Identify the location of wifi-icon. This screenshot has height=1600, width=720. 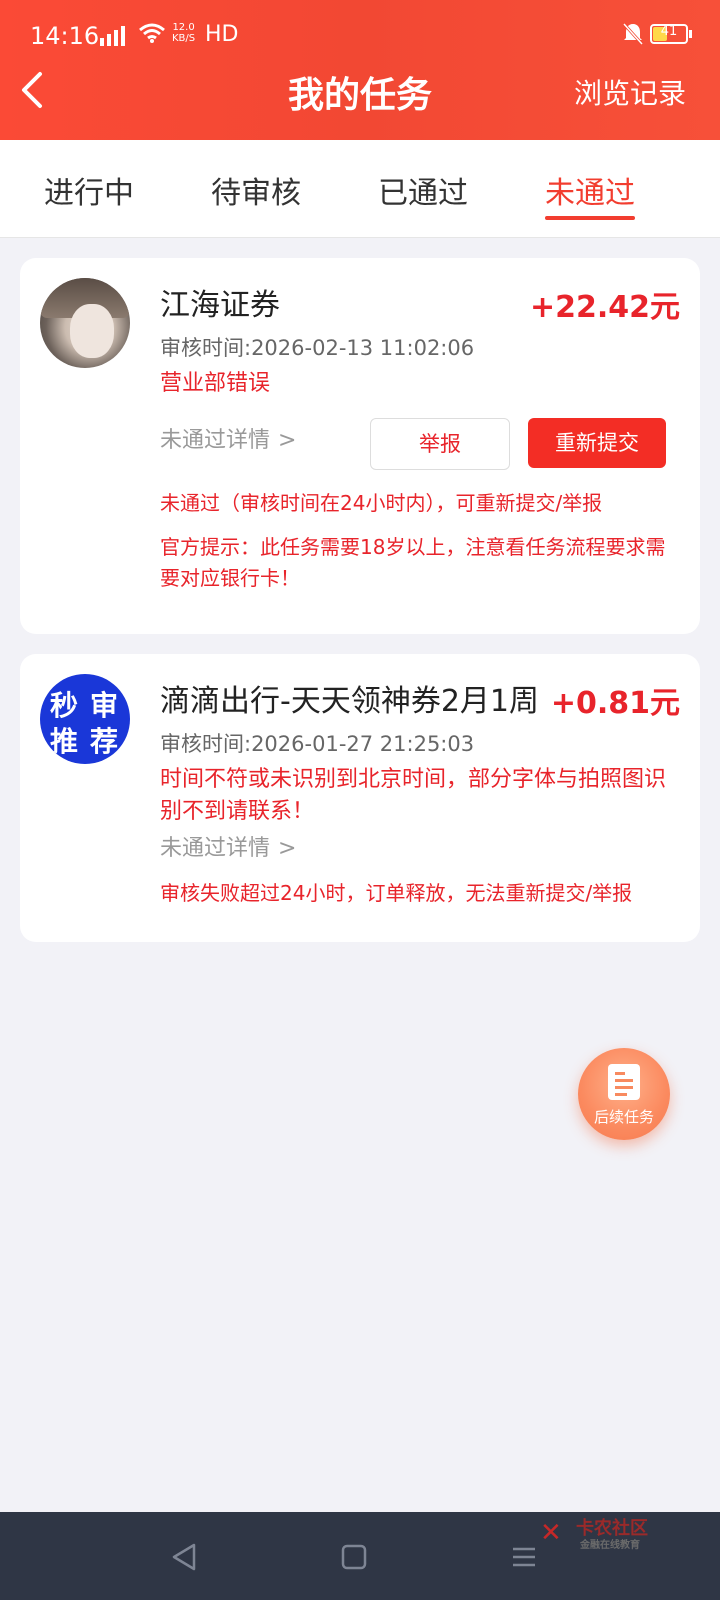
(152, 36).